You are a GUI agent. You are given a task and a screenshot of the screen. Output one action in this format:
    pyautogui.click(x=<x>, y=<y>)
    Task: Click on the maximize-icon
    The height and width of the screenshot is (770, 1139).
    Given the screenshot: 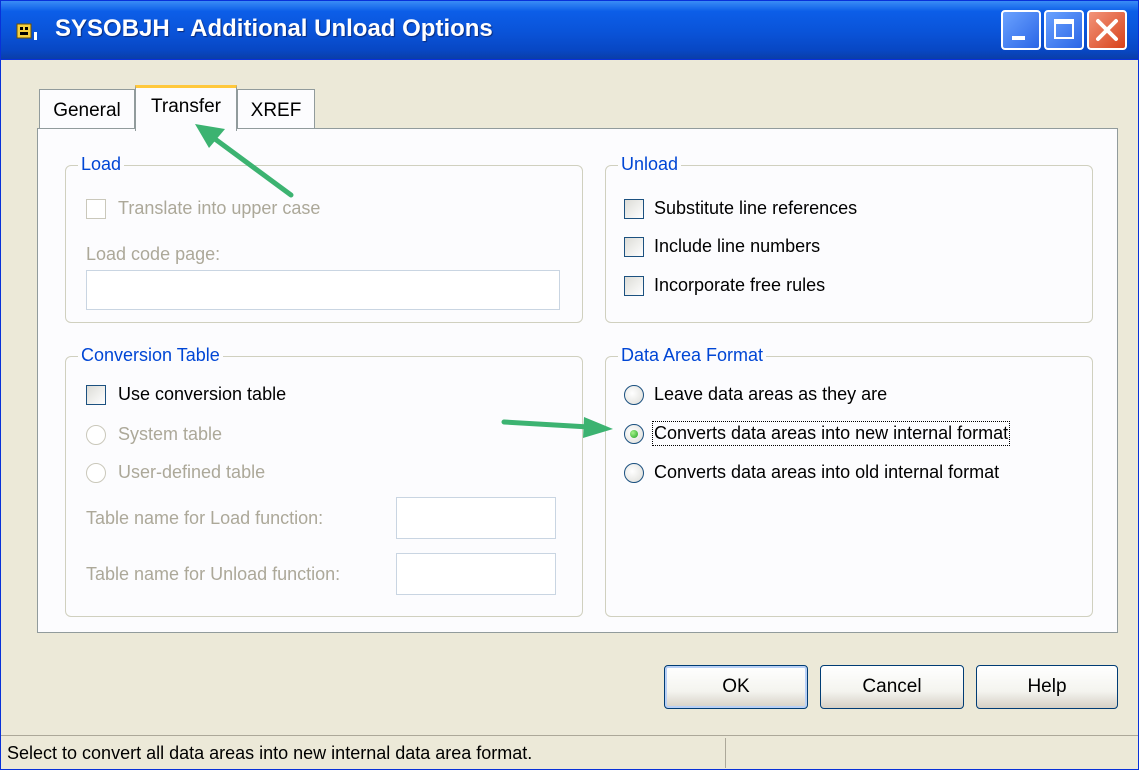 What is the action you would take?
    pyautogui.click(x=1064, y=29)
    